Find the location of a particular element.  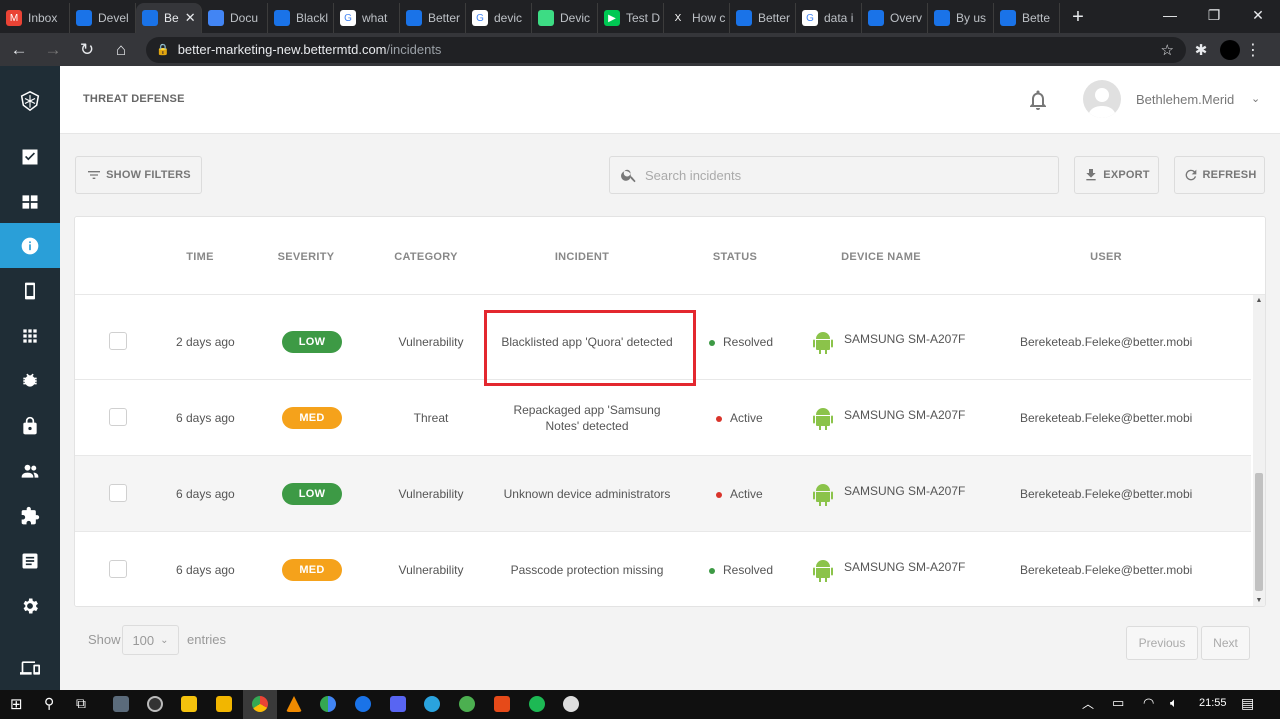

file-explorer-icon is located at coordinates (224, 704).